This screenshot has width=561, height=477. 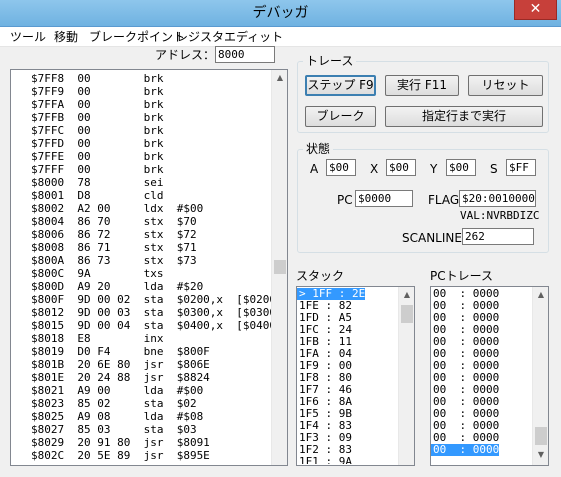 I want to click on pctrace-scroll-up-icon: ▲, so click(x=540, y=295).